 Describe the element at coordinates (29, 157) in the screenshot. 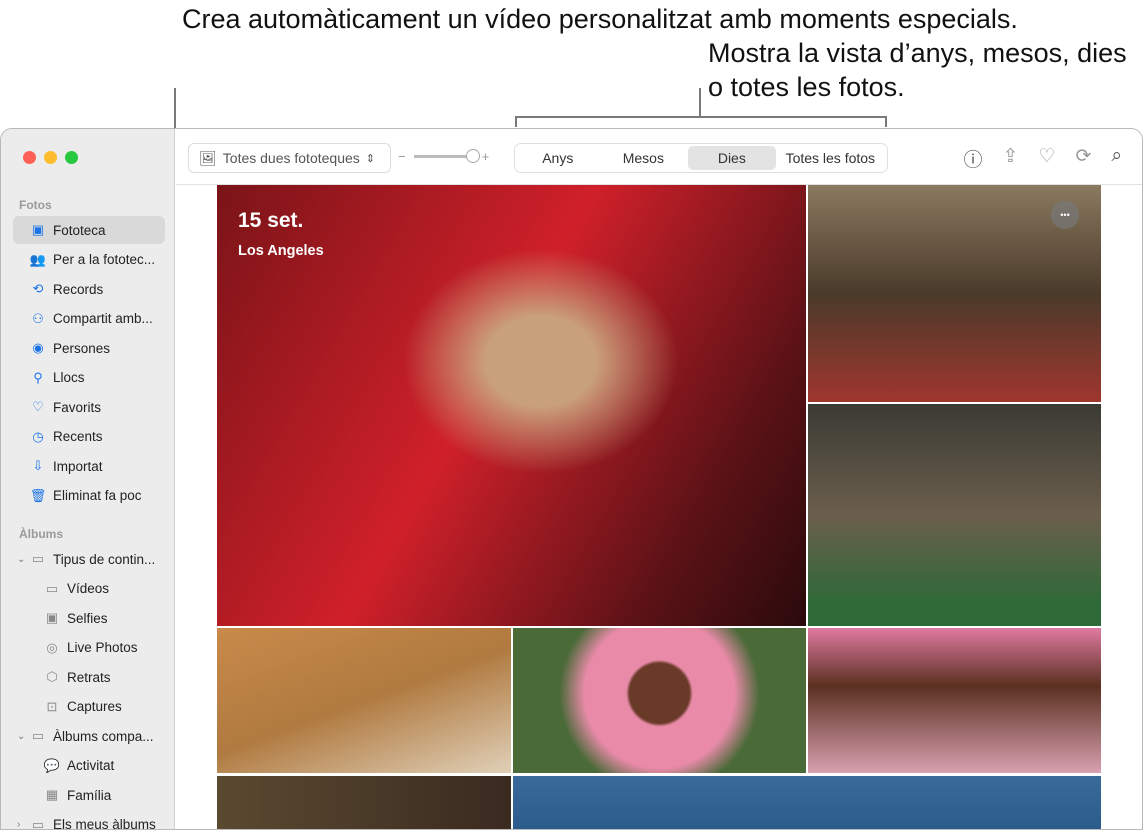

I see `close-button` at that location.